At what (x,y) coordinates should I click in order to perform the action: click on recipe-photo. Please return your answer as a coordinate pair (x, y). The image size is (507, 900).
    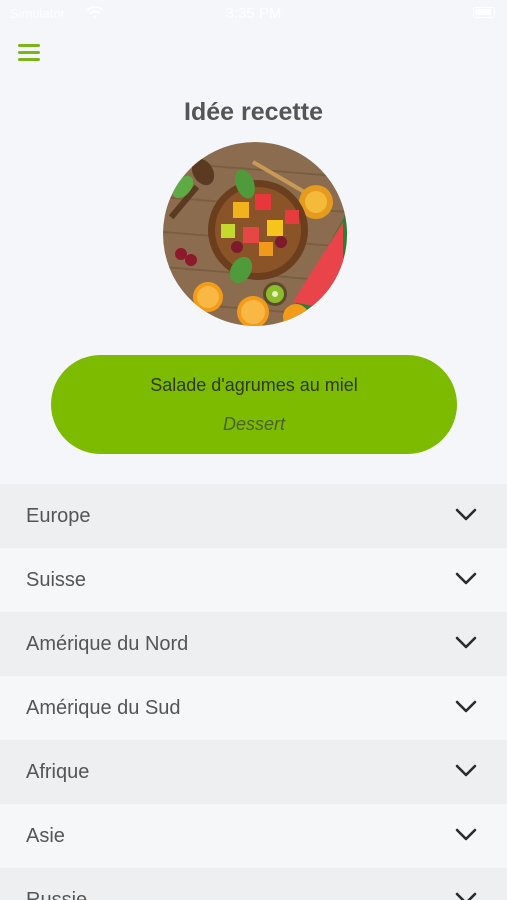
    Looking at the image, I should click on (255, 234).